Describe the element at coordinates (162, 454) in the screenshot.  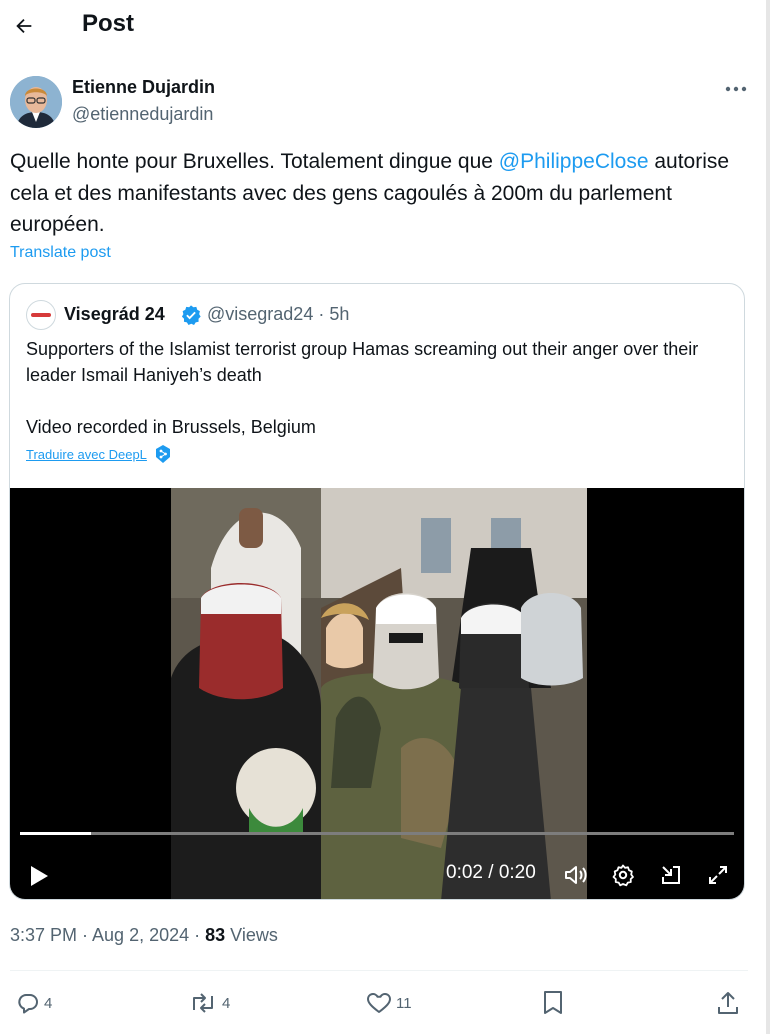
I see `deepl-icon` at that location.